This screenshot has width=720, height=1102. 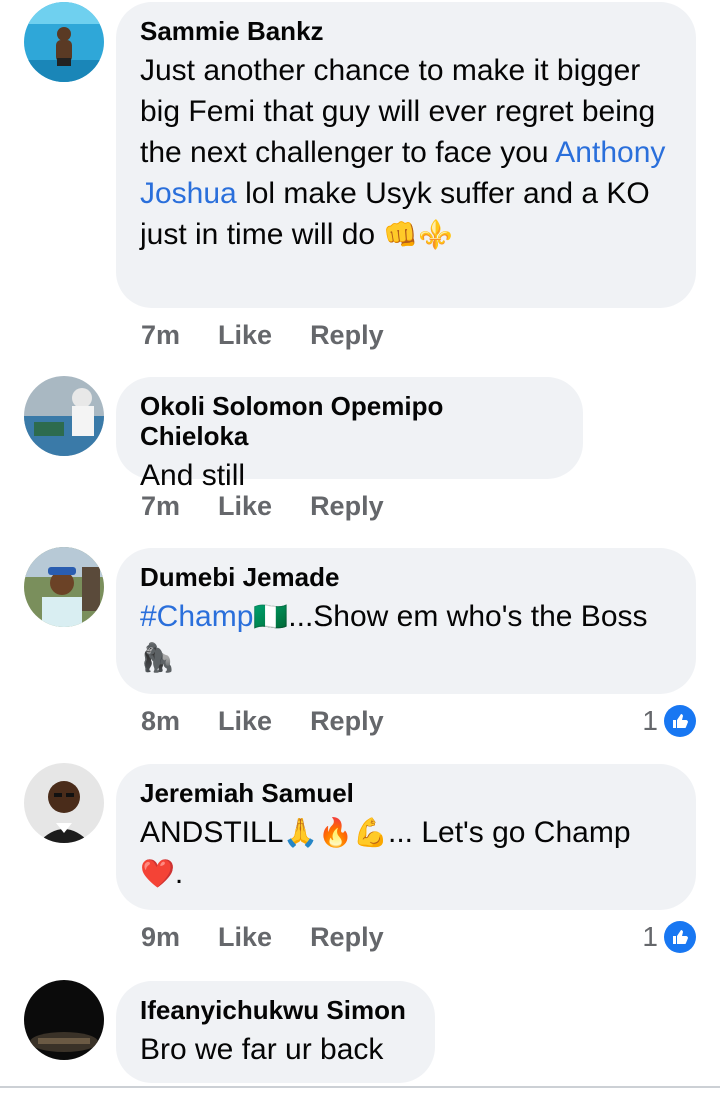 What do you see at coordinates (281, 937) in the screenshot?
I see `comment-actions: 9m Like Reply` at bounding box center [281, 937].